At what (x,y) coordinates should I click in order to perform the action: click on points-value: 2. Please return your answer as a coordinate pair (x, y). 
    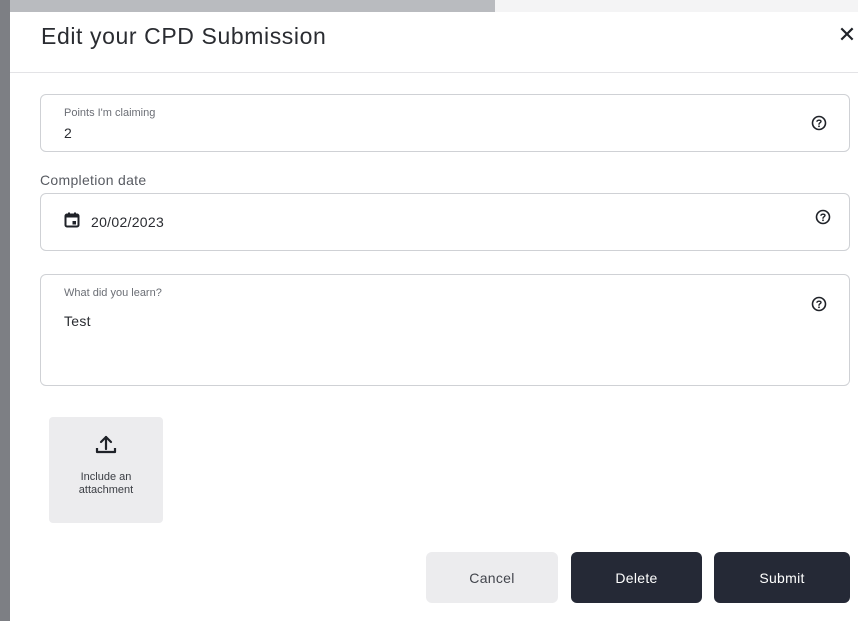
    Looking at the image, I should click on (68, 133).